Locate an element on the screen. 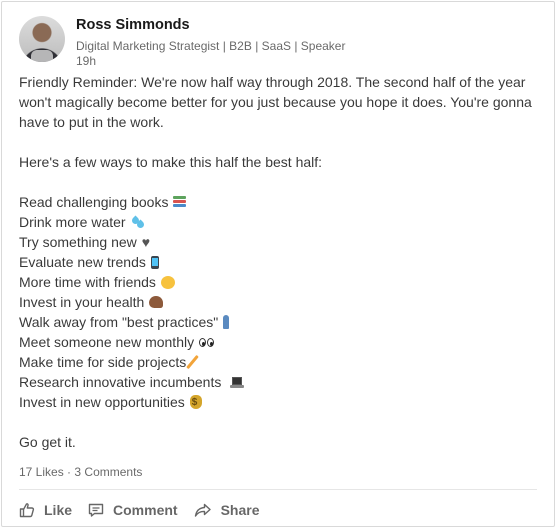 This screenshot has height=530, width=558. post-closing: Go get it. is located at coordinates (47, 442).